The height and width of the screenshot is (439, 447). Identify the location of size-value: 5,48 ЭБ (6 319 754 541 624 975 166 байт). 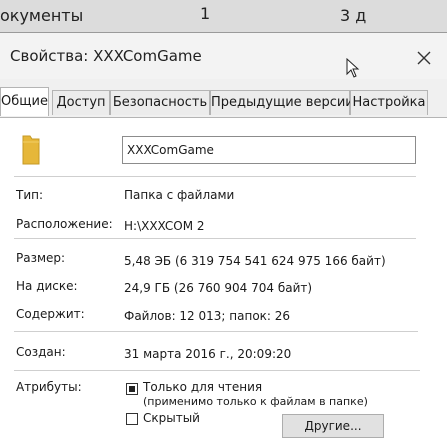
(255, 261).